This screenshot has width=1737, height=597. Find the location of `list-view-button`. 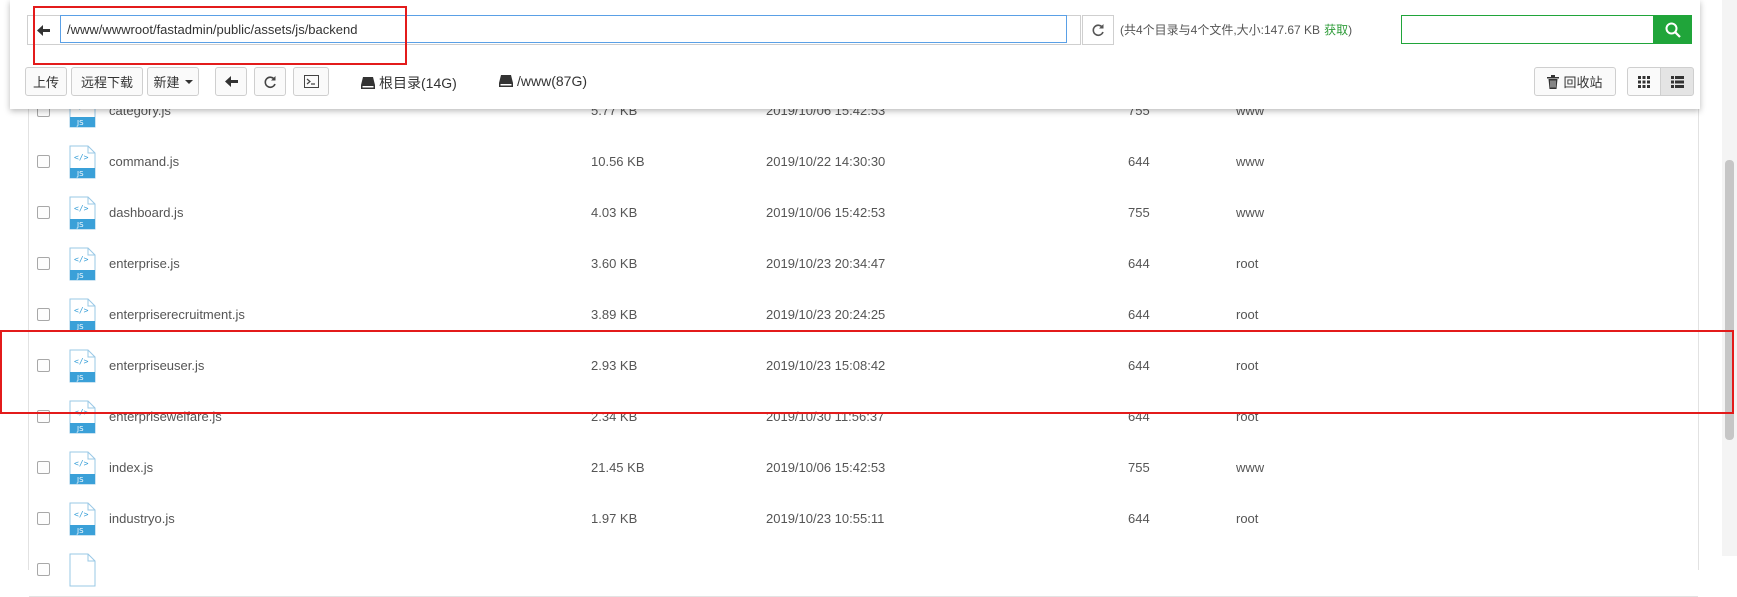

list-view-button is located at coordinates (1677, 81).